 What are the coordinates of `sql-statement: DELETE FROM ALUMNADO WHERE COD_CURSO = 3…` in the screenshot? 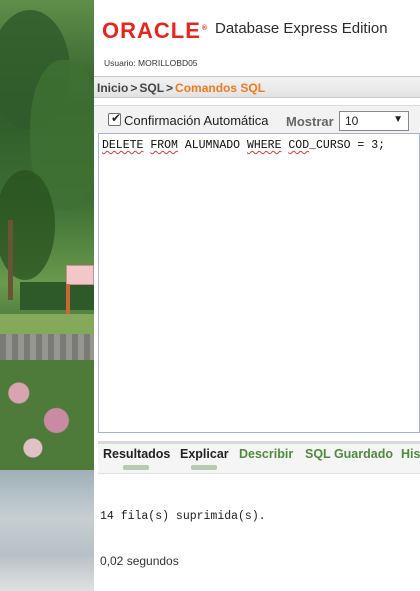 It's located at (243, 145).